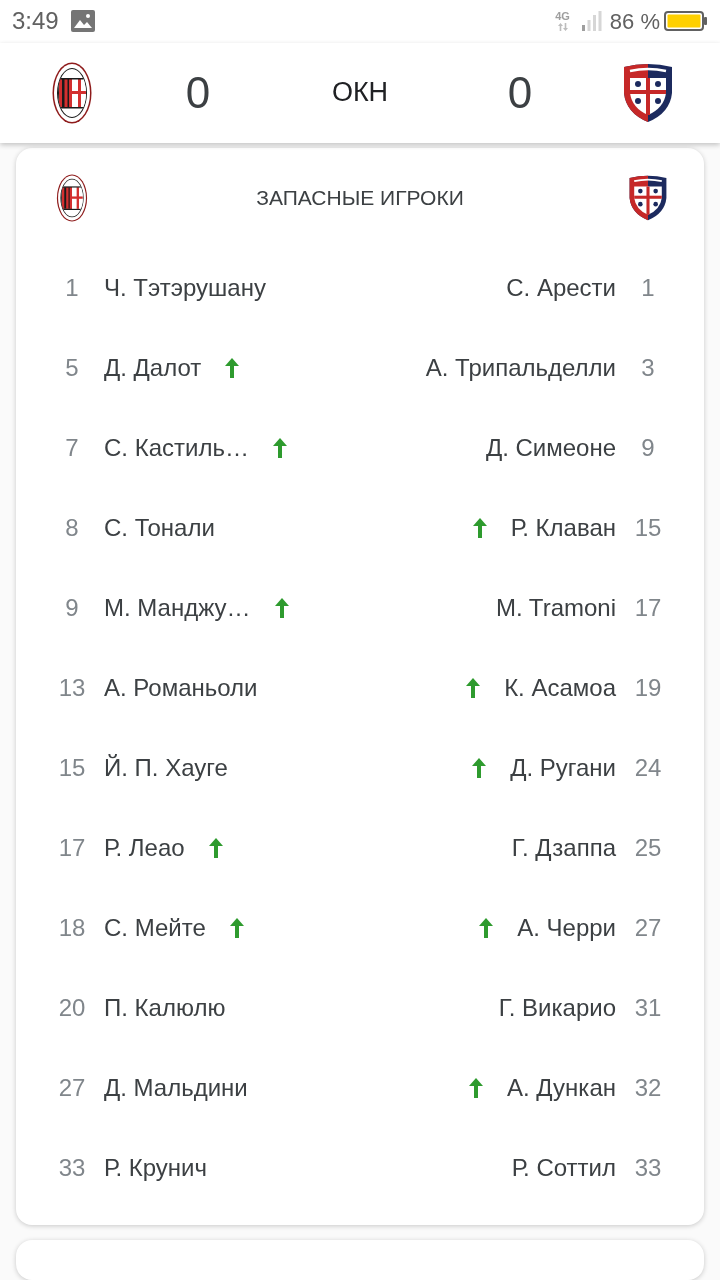  Describe the element at coordinates (72, 928) in the screenshot. I see `shirt-number: 18` at that location.